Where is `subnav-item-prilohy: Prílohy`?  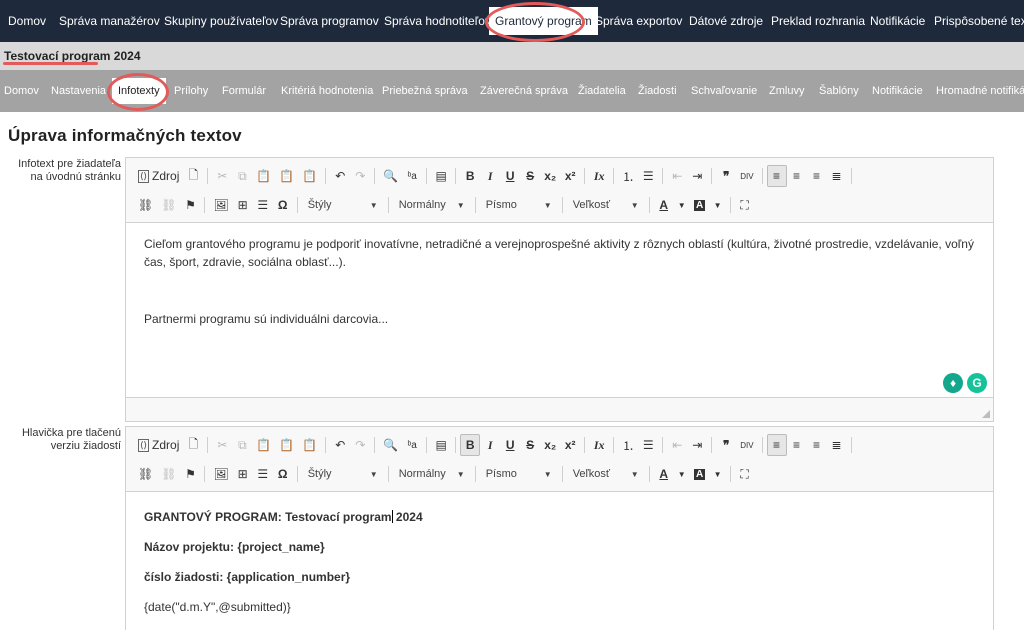 subnav-item-prilohy: Prílohy is located at coordinates (191, 91).